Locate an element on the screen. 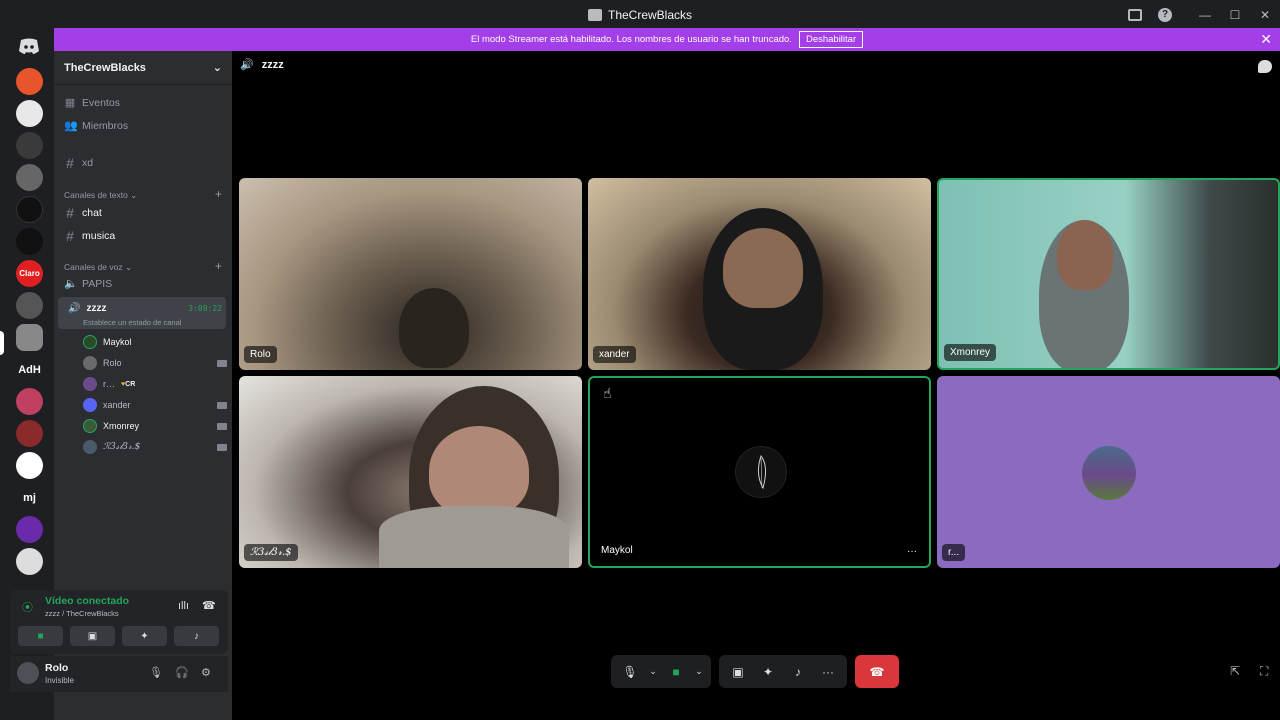 The height and width of the screenshot is (720, 1280). voice-member: ℛ3𝓈𝓉3𝓇.$ is located at coordinates (155, 447).